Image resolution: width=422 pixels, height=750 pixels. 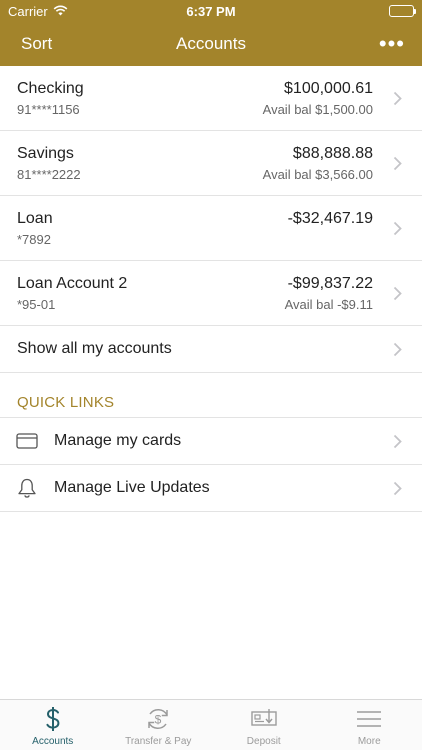 What do you see at coordinates (132, 487) in the screenshot?
I see `link-label: Manage Live Updates` at bounding box center [132, 487].